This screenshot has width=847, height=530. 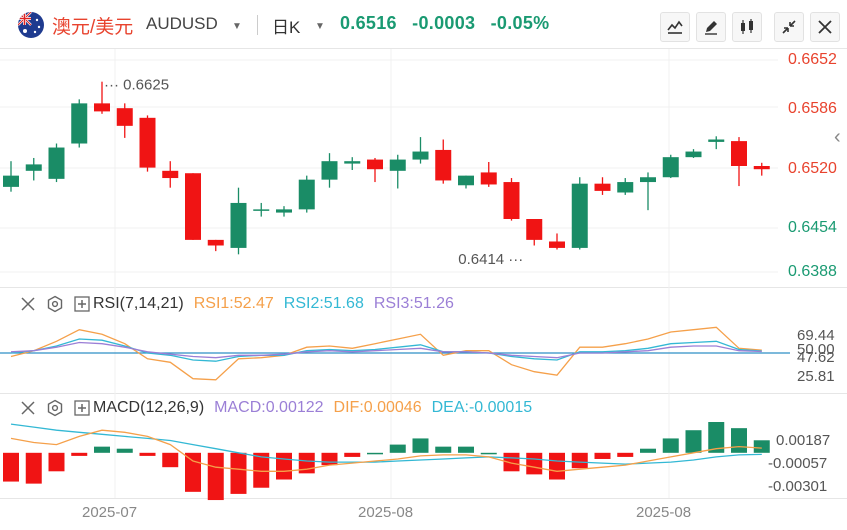 What do you see at coordinates (149, 407) in the screenshot?
I see `macd-params: MACD(12,26,9)` at bounding box center [149, 407].